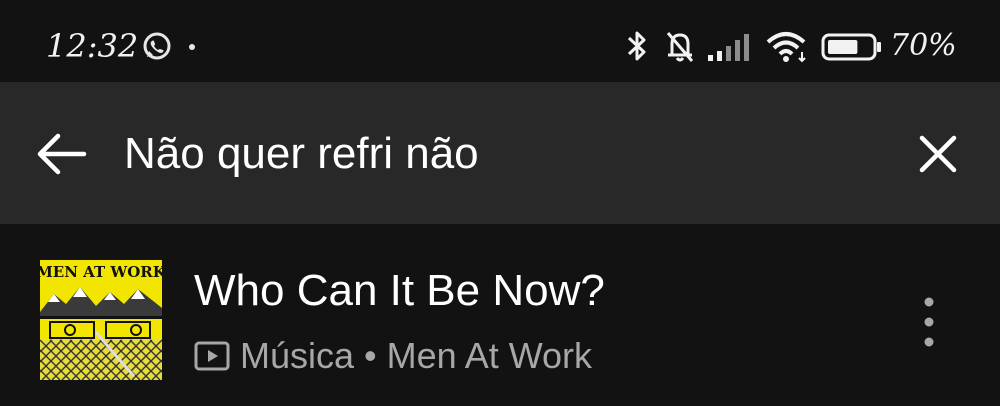  What do you see at coordinates (212, 356) in the screenshot?
I see `video-icon` at bounding box center [212, 356].